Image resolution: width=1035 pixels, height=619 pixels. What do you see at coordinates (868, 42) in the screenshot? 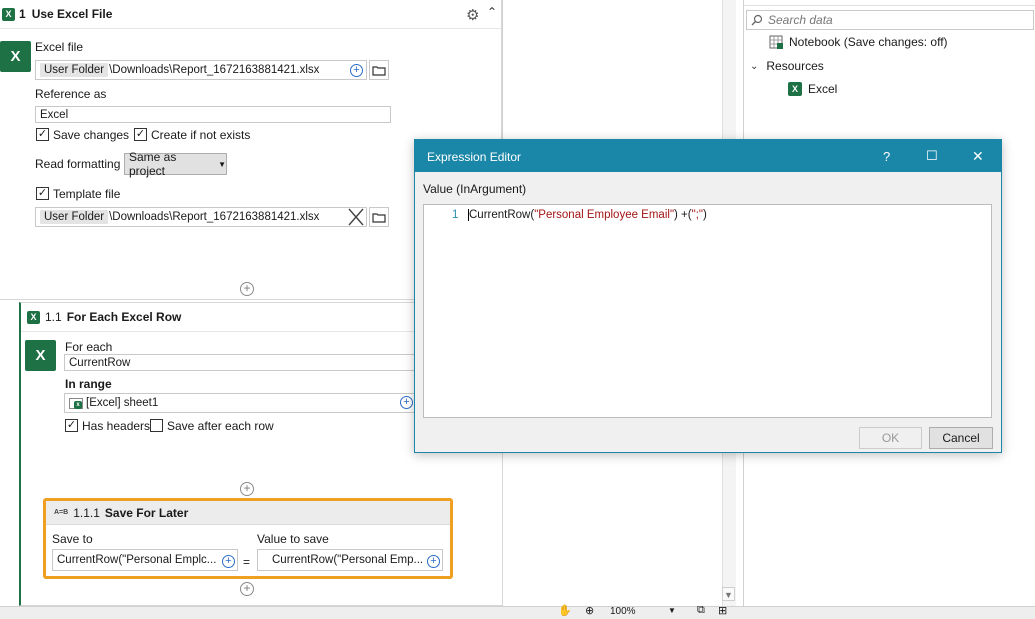
I see `notebook-label: Notebook (Save changes: off)` at bounding box center [868, 42].